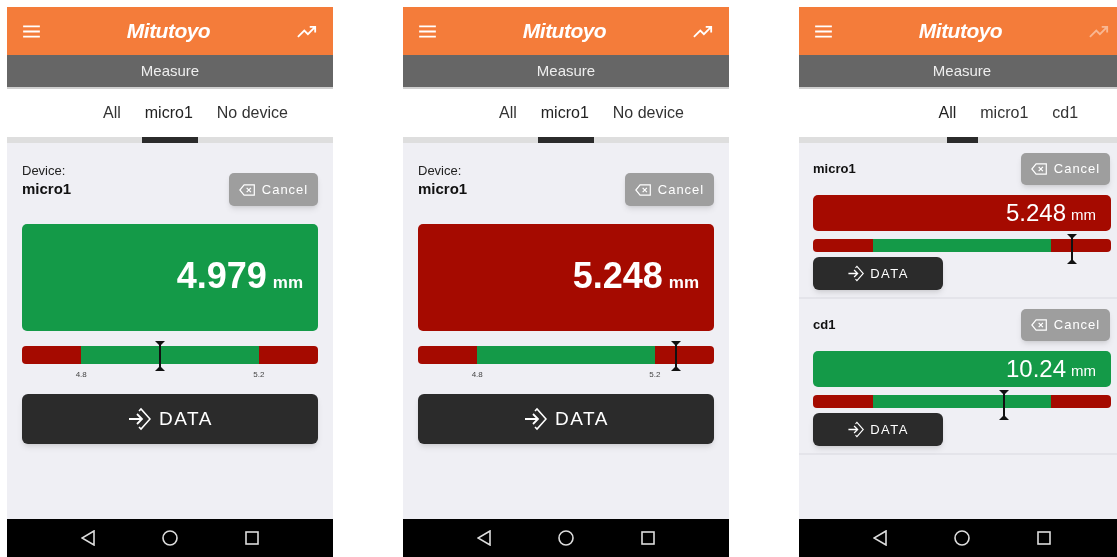 This screenshot has width=1117, height=557. What do you see at coordinates (1065, 113) in the screenshot?
I see `tab: cd1` at bounding box center [1065, 113].